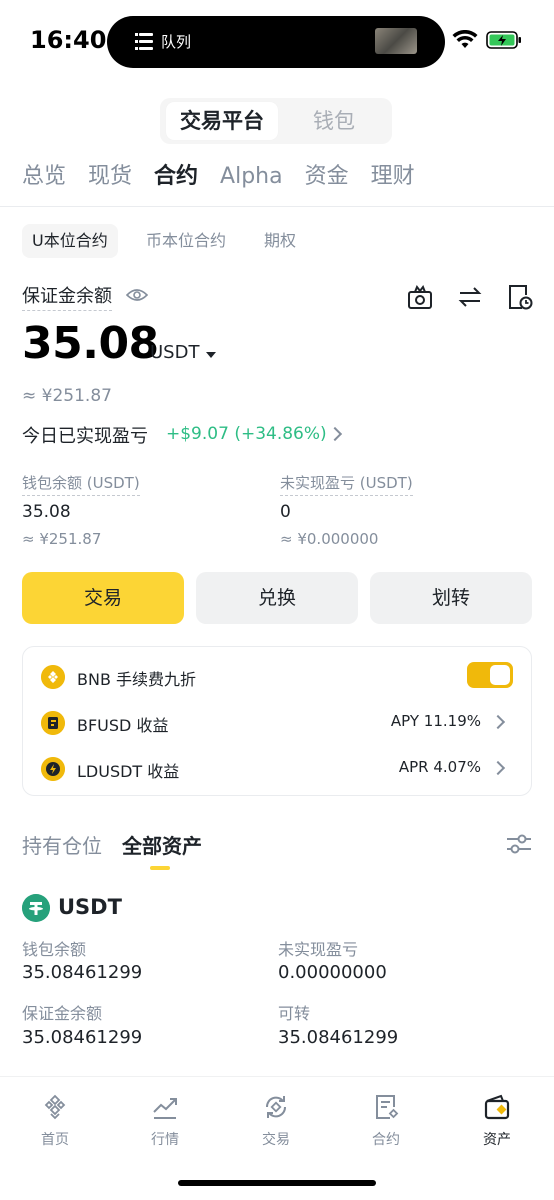 This screenshot has width=554, height=1200. Describe the element at coordinates (70, 241) in the screenshot. I see `subtab-usdm-futures: U本位合约` at that location.